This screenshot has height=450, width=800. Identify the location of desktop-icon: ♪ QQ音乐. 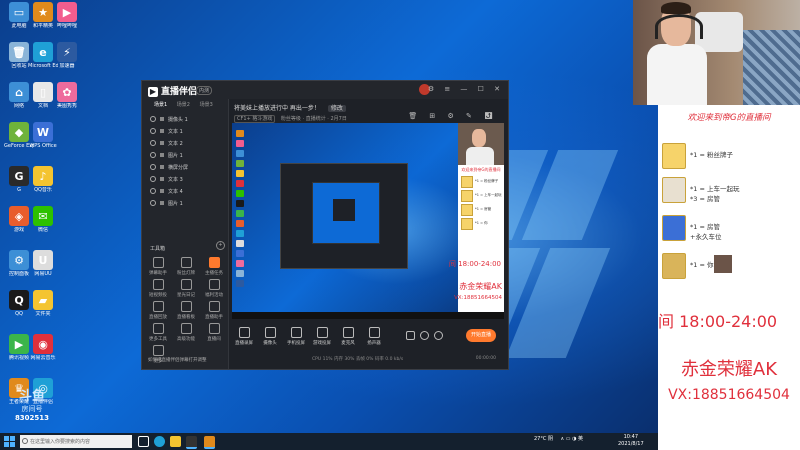
(43, 179).